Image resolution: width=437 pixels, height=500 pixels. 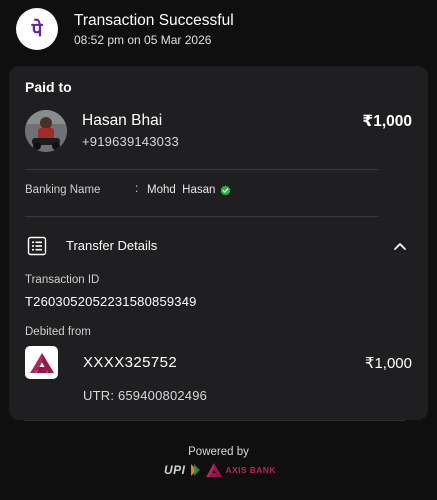 What do you see at coordinates (37, 246) in the screenshot?
I see `document-list-icon` at bounding box center [37, 246].